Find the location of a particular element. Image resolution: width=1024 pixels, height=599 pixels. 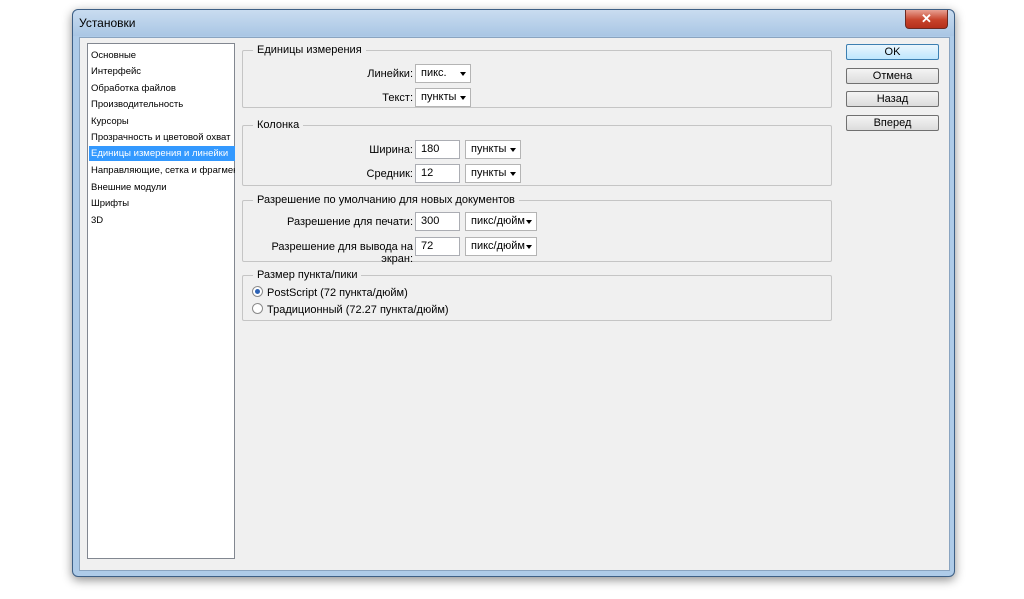

sidebar-item-cursors: Курсоры is located at coordinates (162, 121).